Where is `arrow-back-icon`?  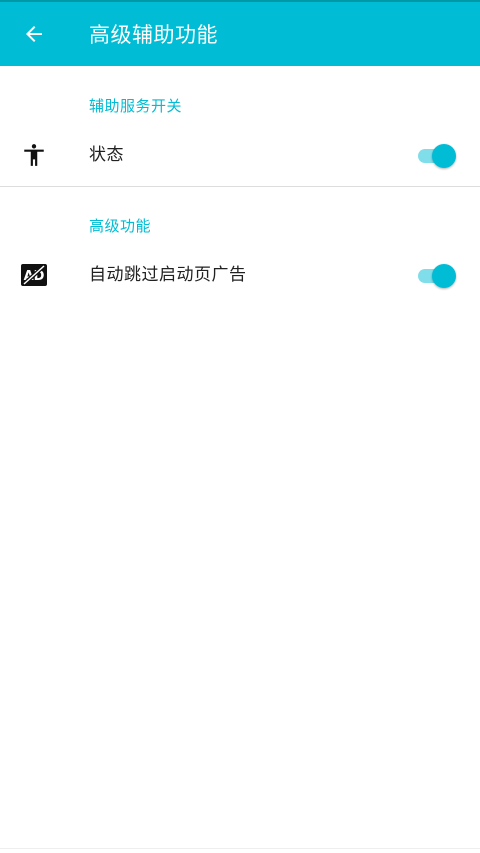
arrow-back-icon is located at coordinates (34, 34).